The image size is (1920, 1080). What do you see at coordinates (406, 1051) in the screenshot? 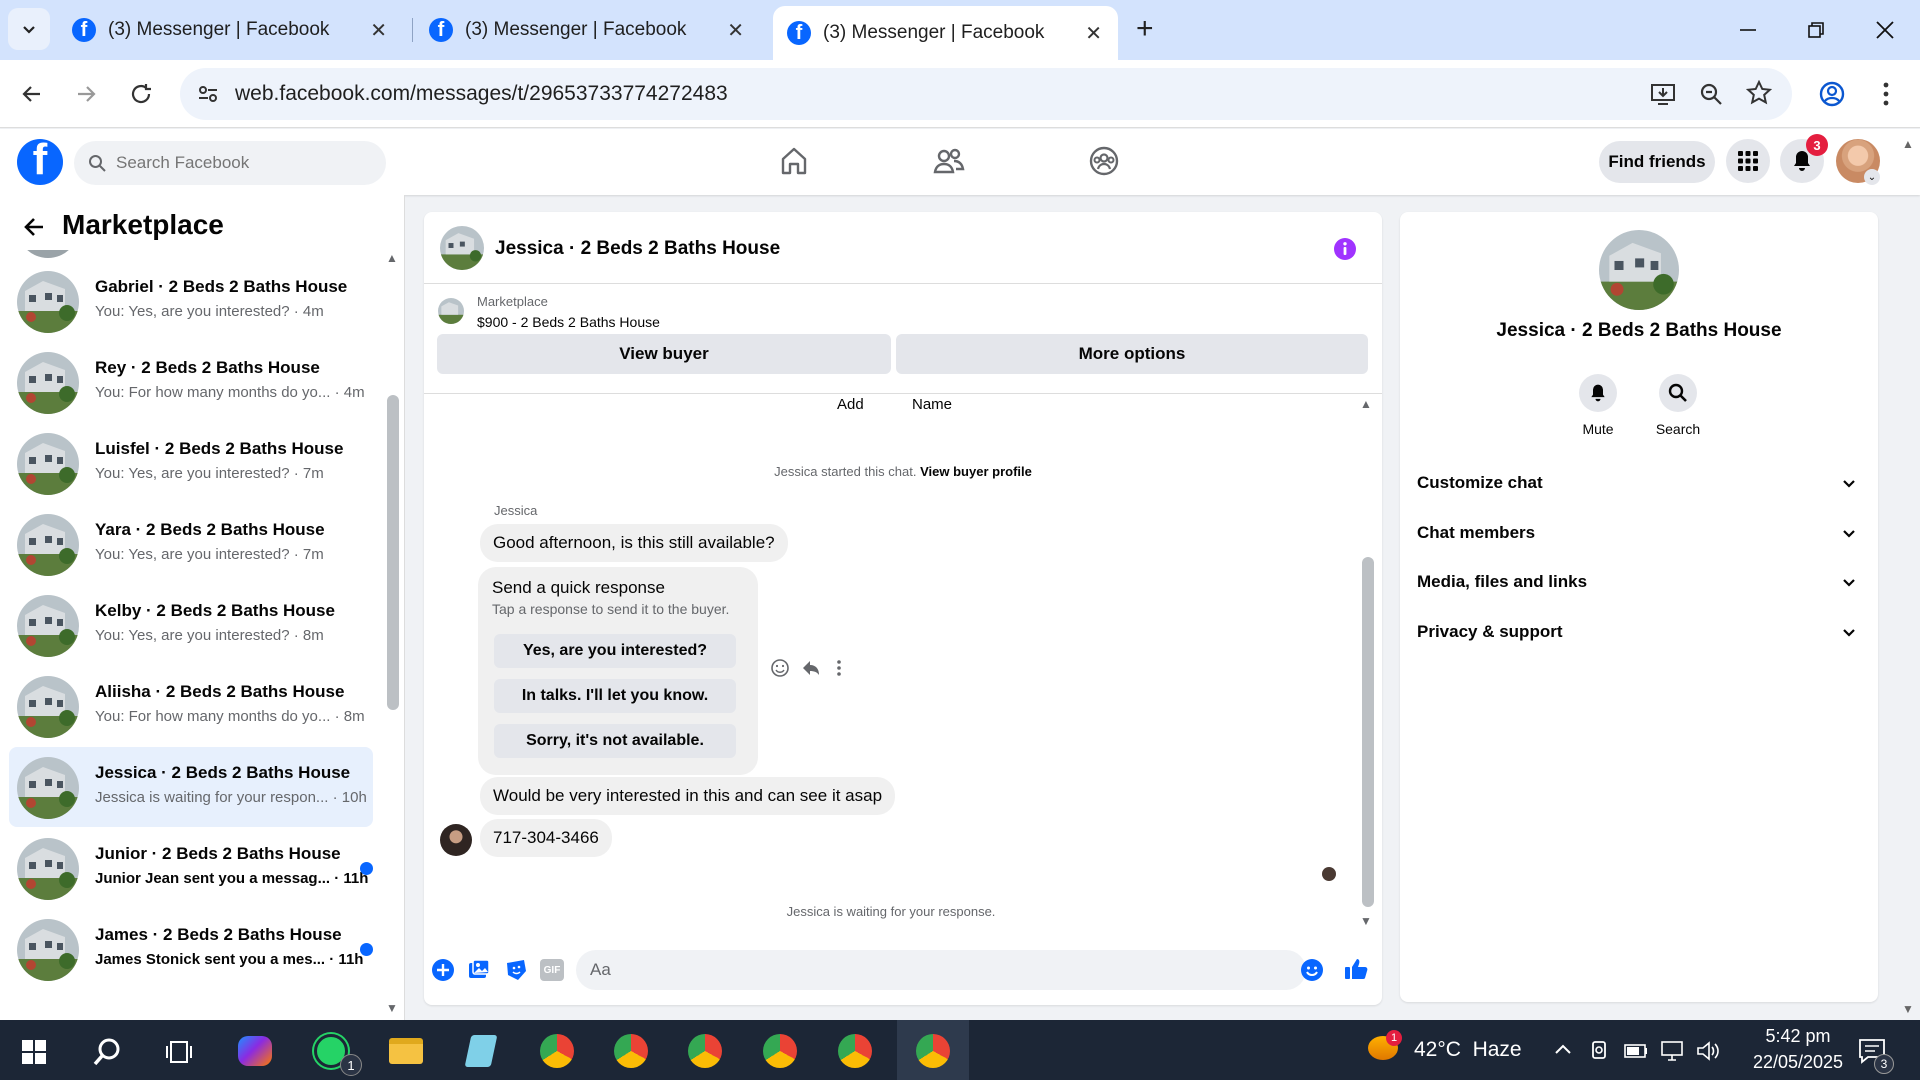
I see `file-explorer-icon` at bounding box center [406, 1051].